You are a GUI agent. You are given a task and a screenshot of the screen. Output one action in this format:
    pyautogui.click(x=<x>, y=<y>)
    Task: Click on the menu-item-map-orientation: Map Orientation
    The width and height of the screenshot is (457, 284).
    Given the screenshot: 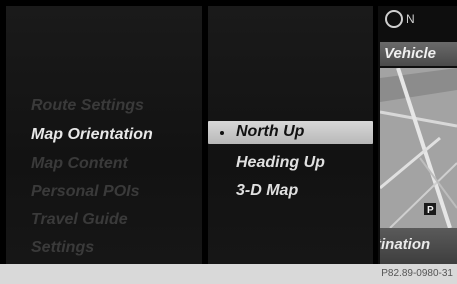 What is the action you would take?
    pyautogui.click(x=92, y=135)
    